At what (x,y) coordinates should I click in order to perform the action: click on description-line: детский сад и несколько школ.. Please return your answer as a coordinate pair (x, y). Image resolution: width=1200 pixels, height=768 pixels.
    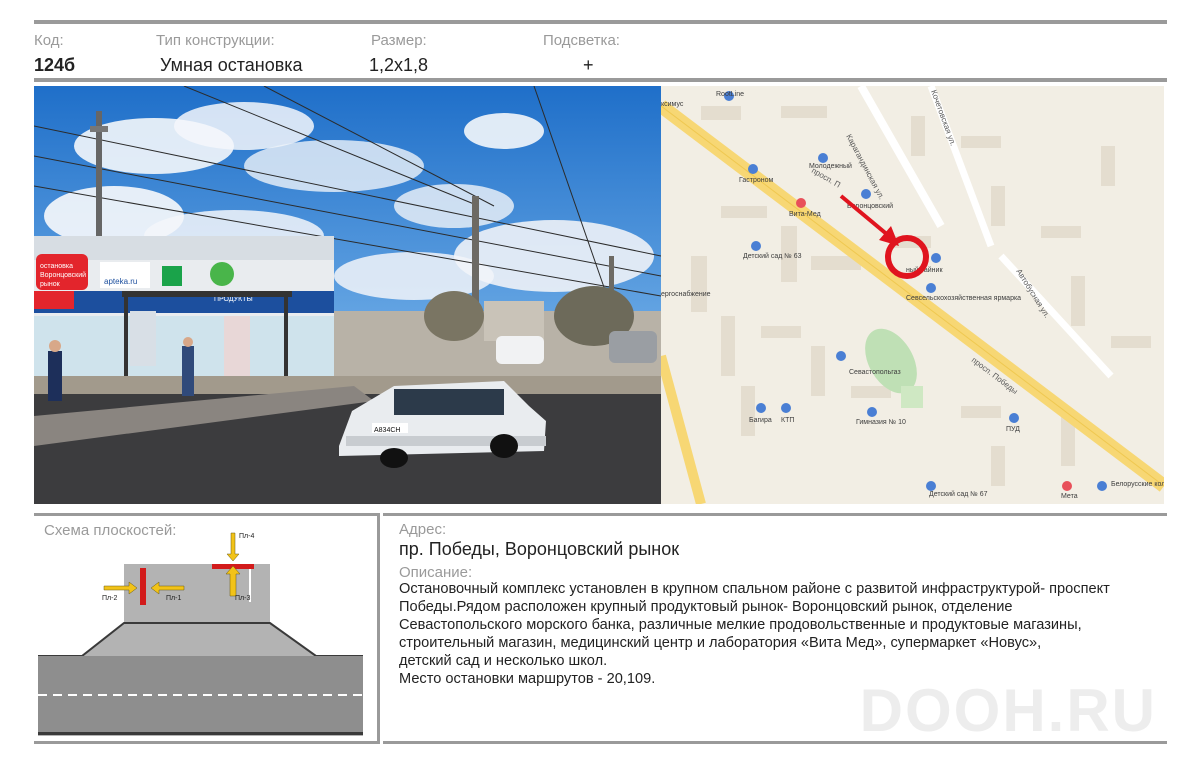
    Looking at the image, I should click on (503, 661).